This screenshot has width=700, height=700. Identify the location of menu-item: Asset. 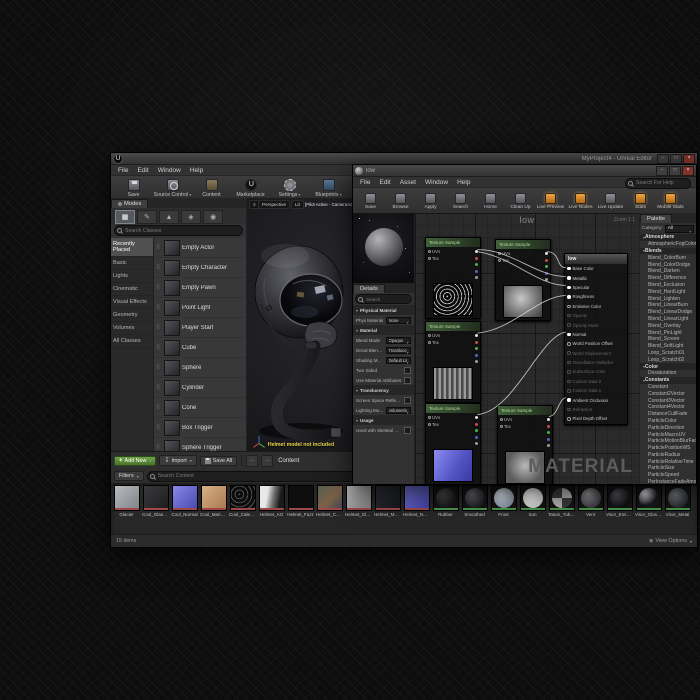
(408, 182).